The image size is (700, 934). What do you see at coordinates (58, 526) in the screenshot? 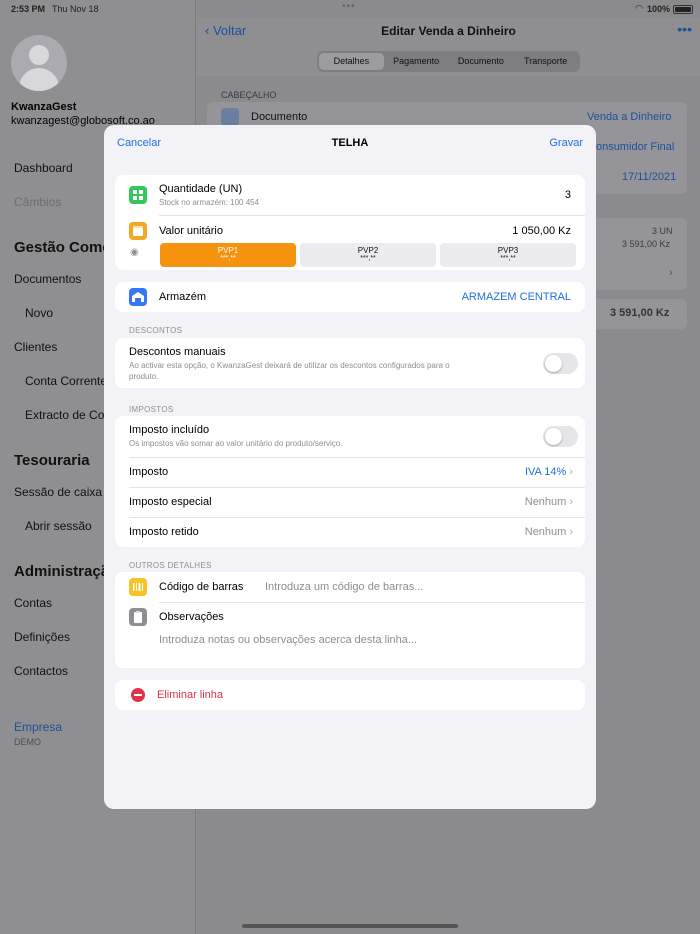
I see `sidebar-item-abrir-sessao: Abrir sessão` at bounding box center [58, 526].